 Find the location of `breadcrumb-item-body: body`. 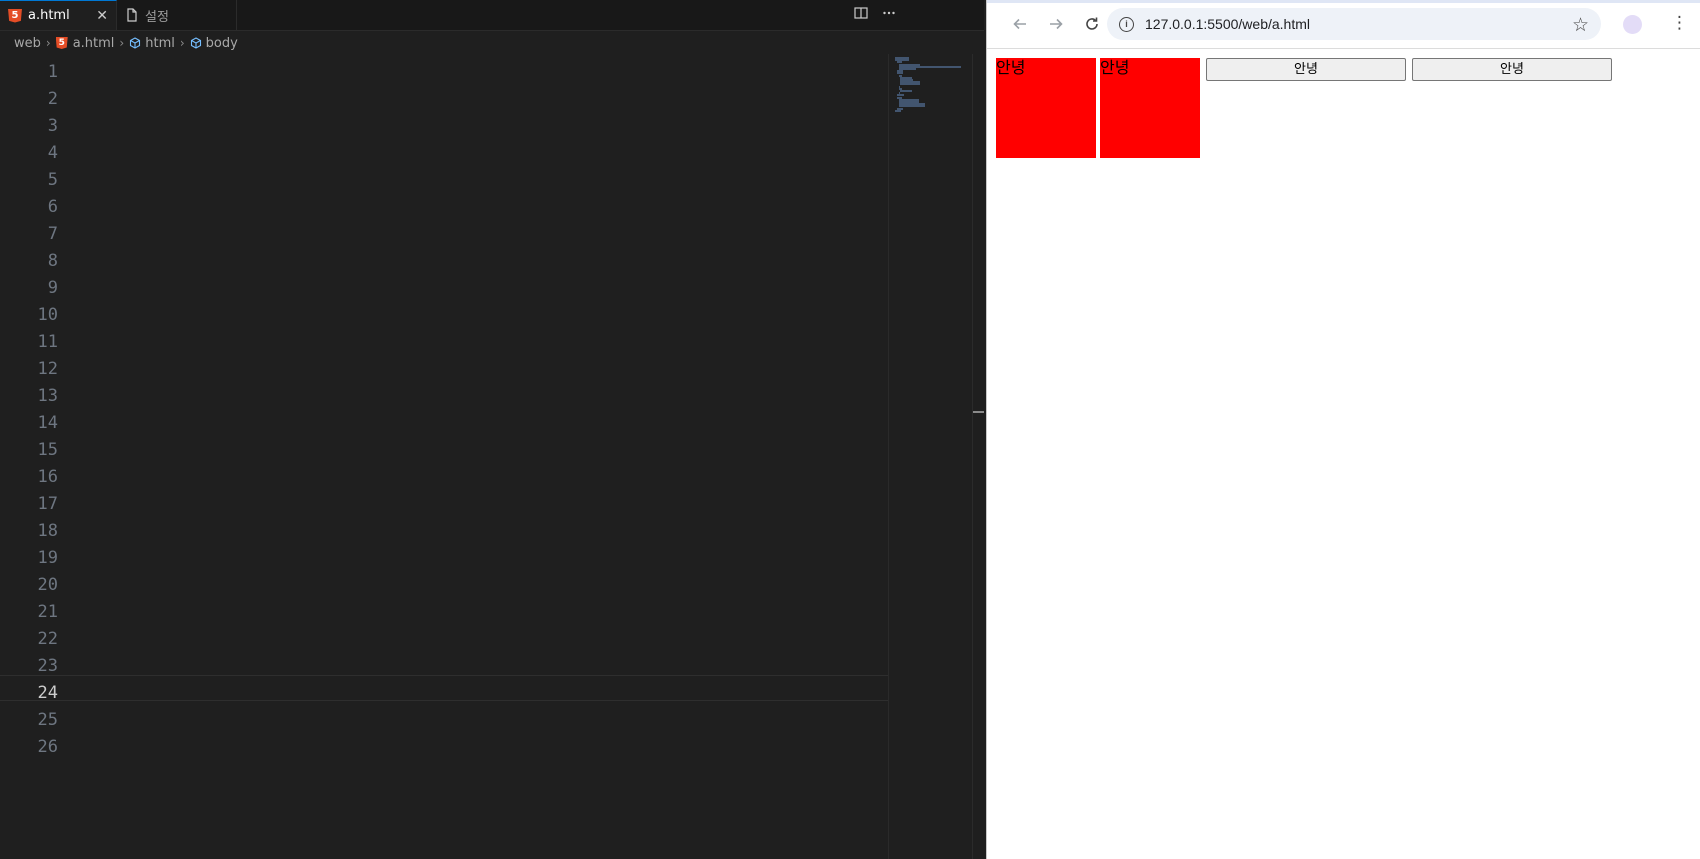

breadcrumb-item-body: body is located at coordinates (214, 43).